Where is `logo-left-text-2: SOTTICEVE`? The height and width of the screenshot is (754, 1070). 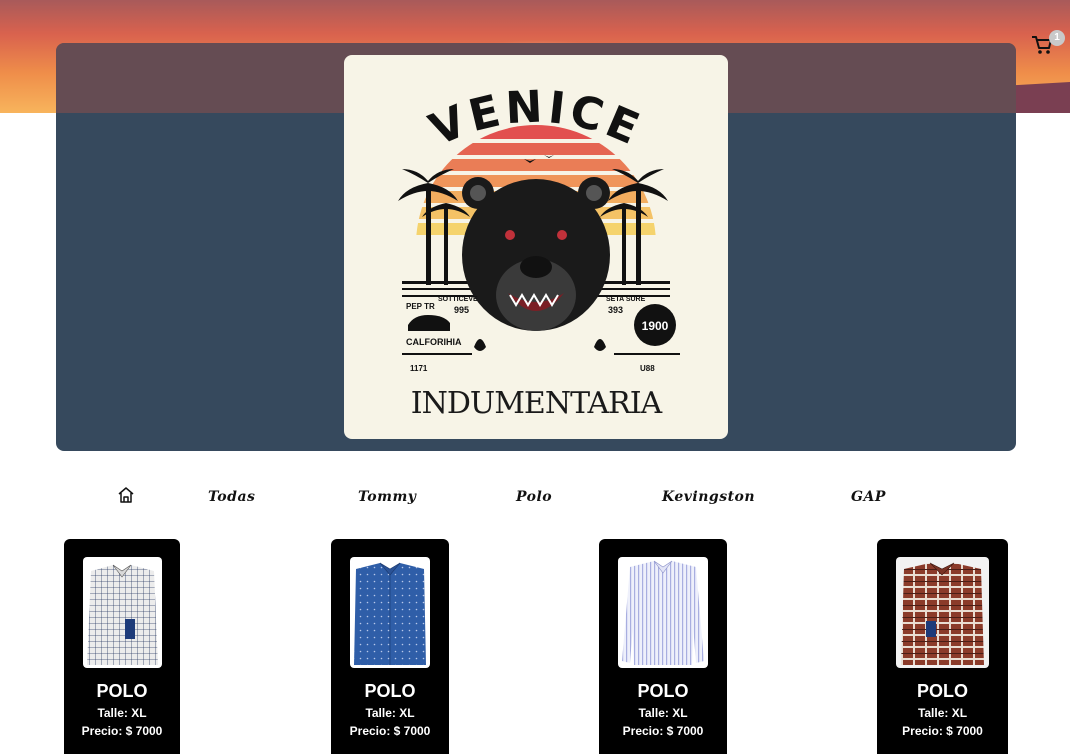 logo-left-text-2: SOTTICEVE is located at coordinates (458, 299).